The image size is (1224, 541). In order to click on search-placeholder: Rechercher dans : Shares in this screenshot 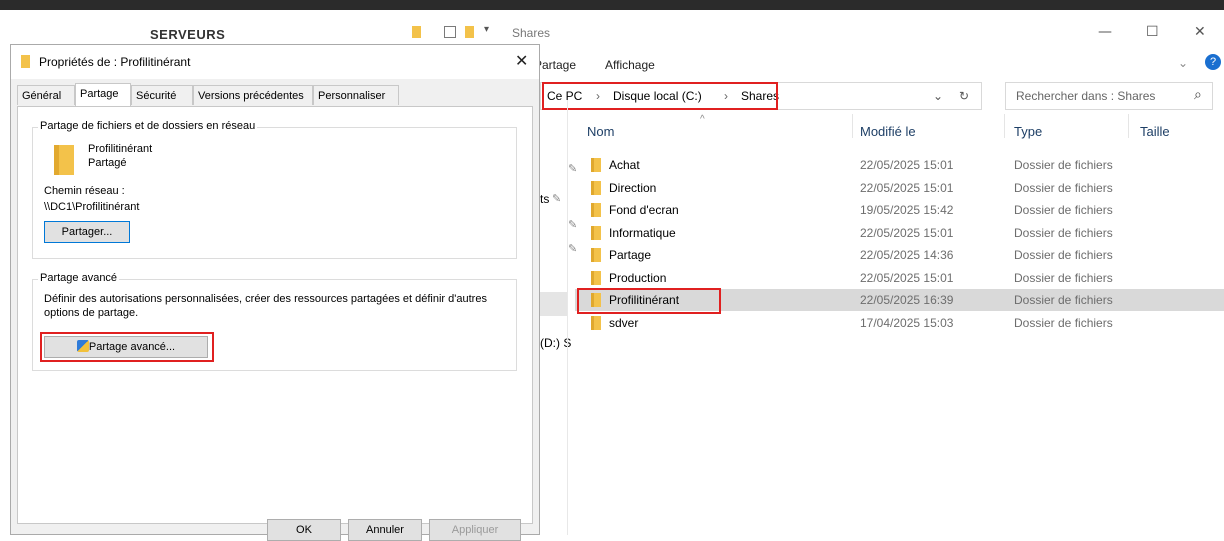, I will do `click(1086, 96)`.